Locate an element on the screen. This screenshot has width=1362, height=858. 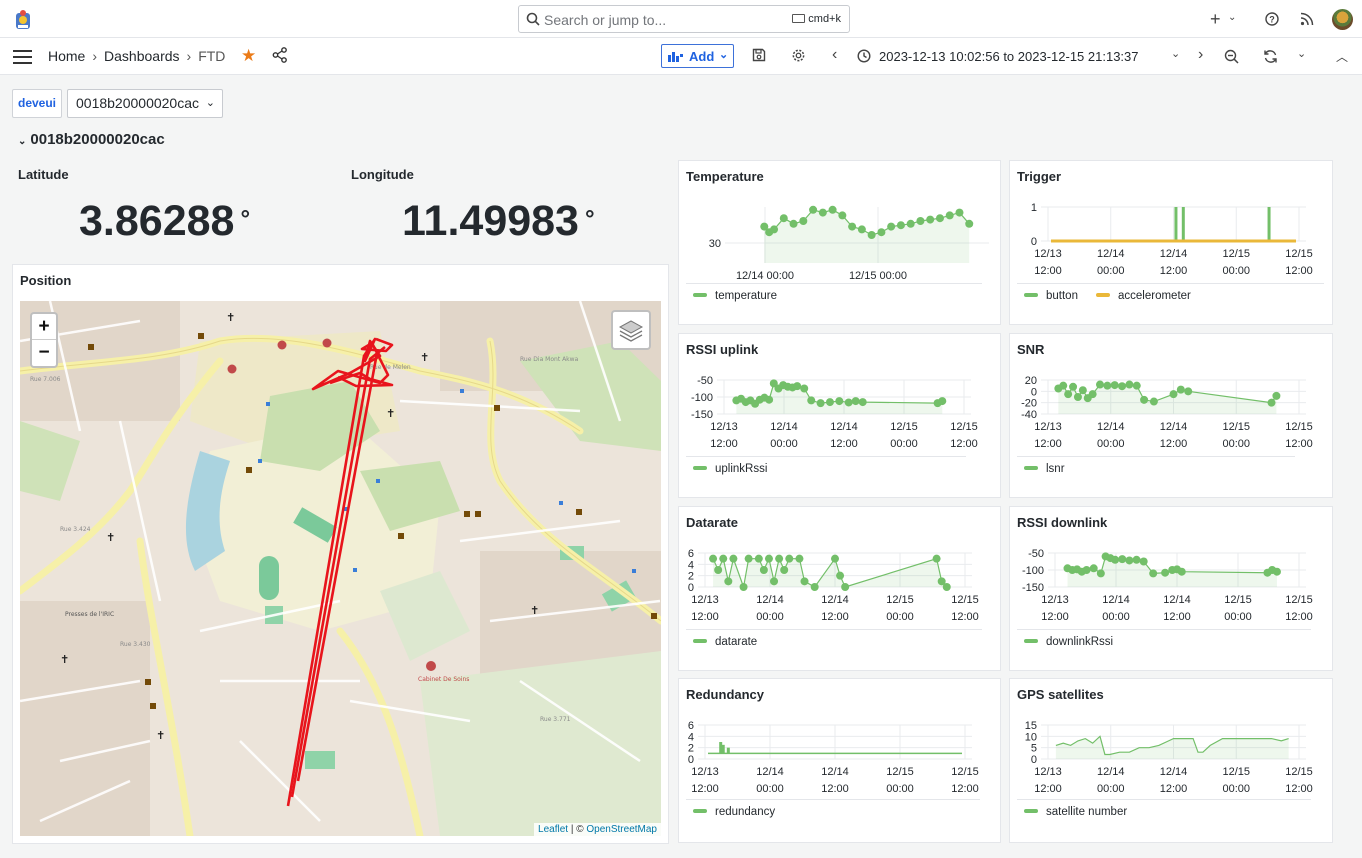
y-tick-label: -20 is located at coordinates (1029, 404).